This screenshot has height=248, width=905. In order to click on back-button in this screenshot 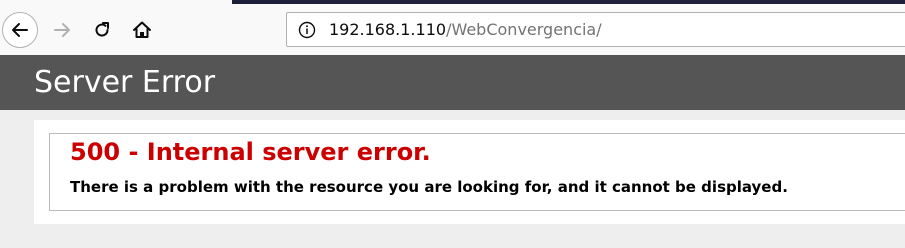, I will do `click(20, 30)`.